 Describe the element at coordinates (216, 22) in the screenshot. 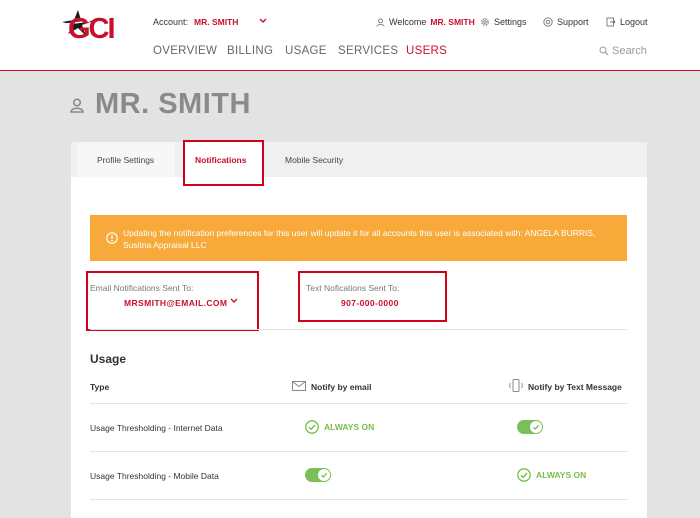

I see `account-select-value: MR. SMITH` at that location.